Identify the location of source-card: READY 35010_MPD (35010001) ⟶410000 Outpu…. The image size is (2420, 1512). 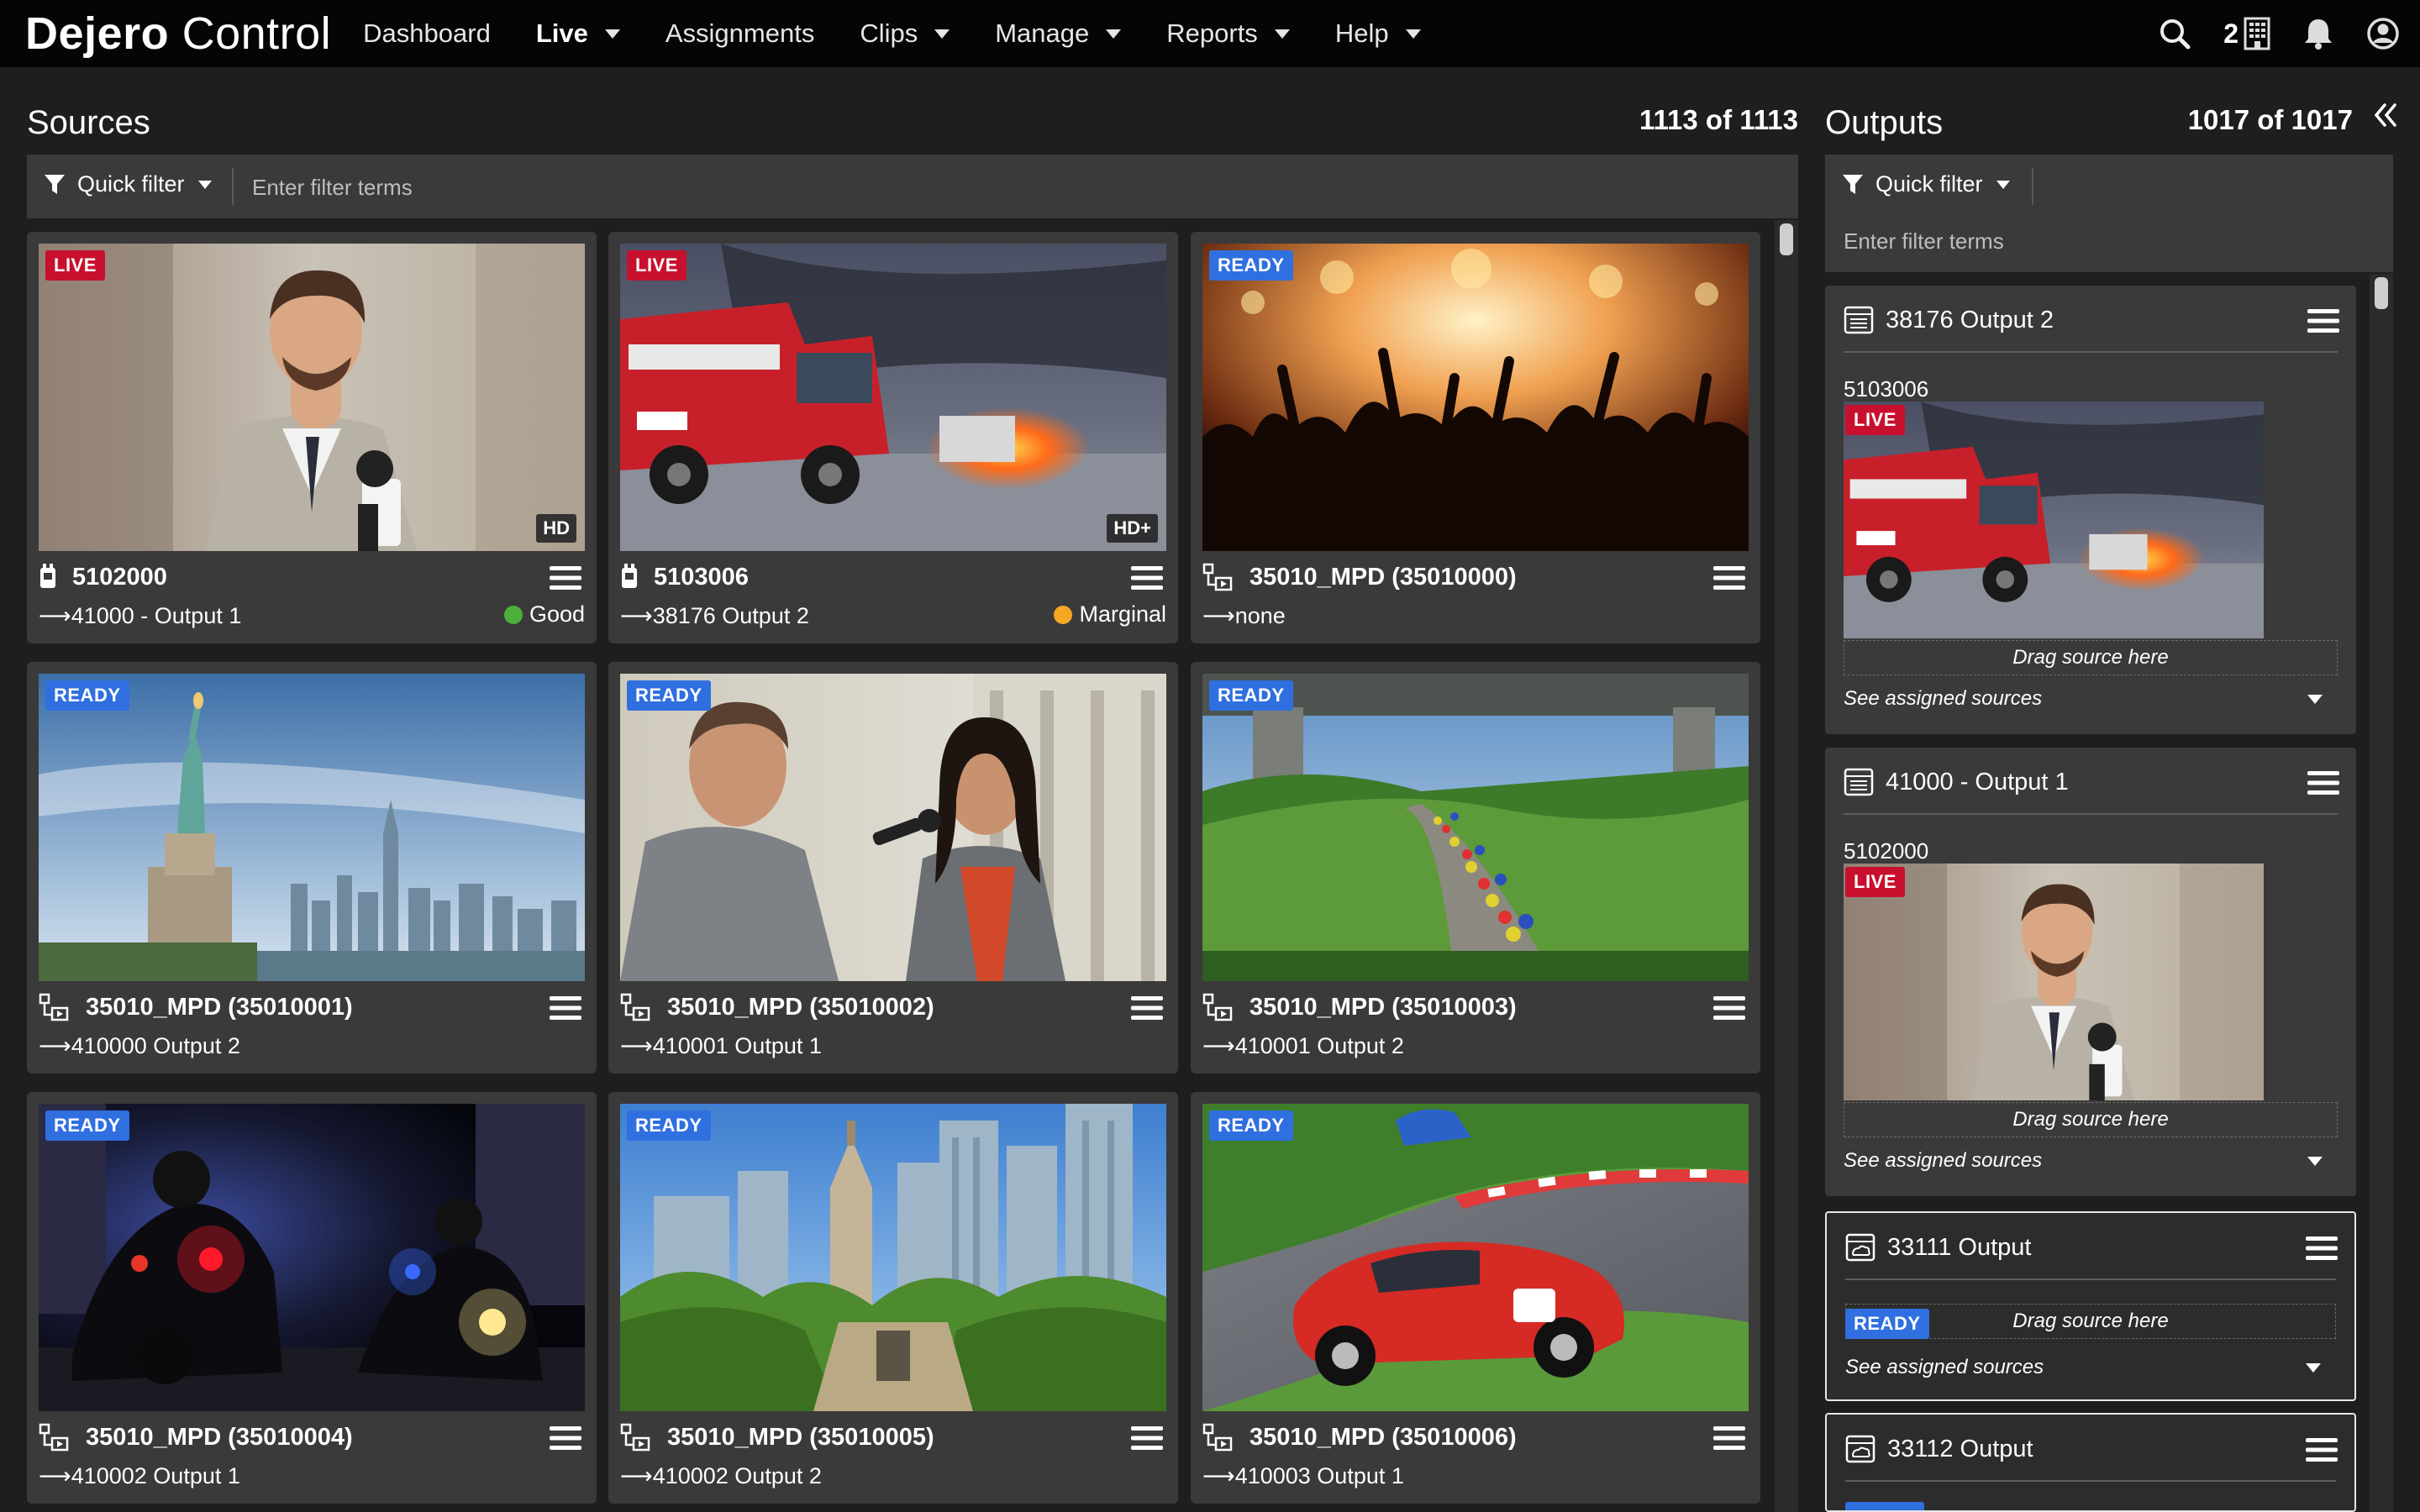
(312, 868).